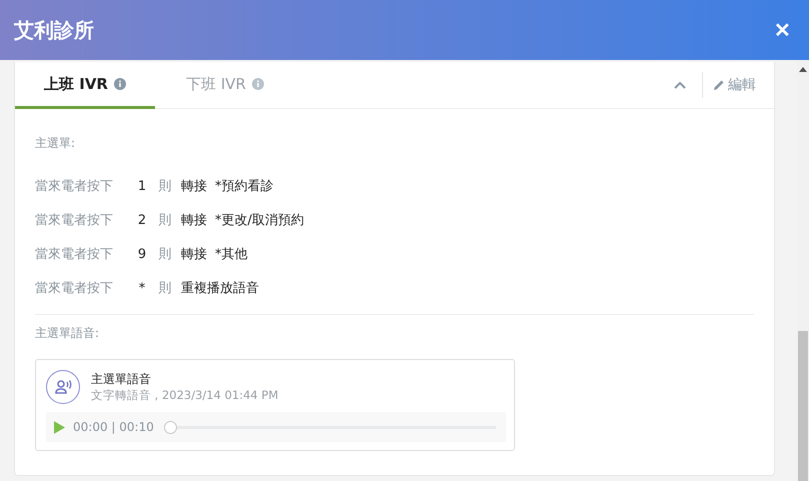 This screenshot has height=481, width=809. I want to click on tab: 上班 IVR, so click(85, 85).